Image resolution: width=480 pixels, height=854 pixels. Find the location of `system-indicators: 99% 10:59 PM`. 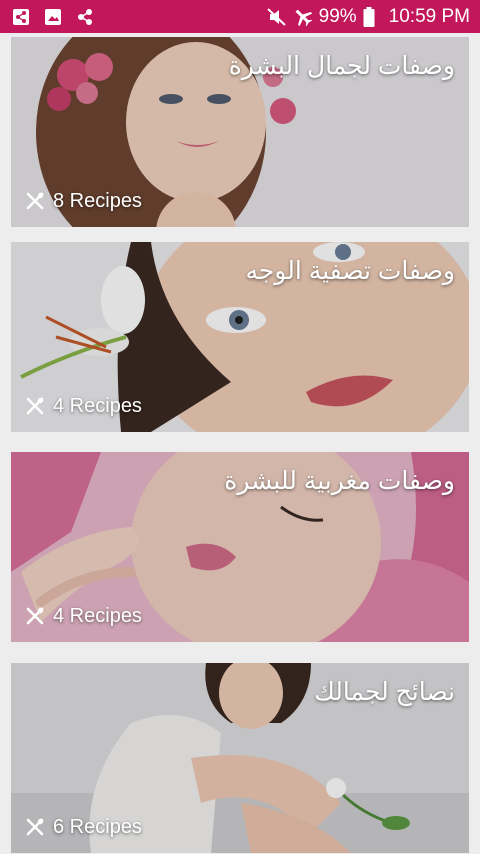

system-indicators: 99% 10:59 PM is located at coordinates (368, 16).